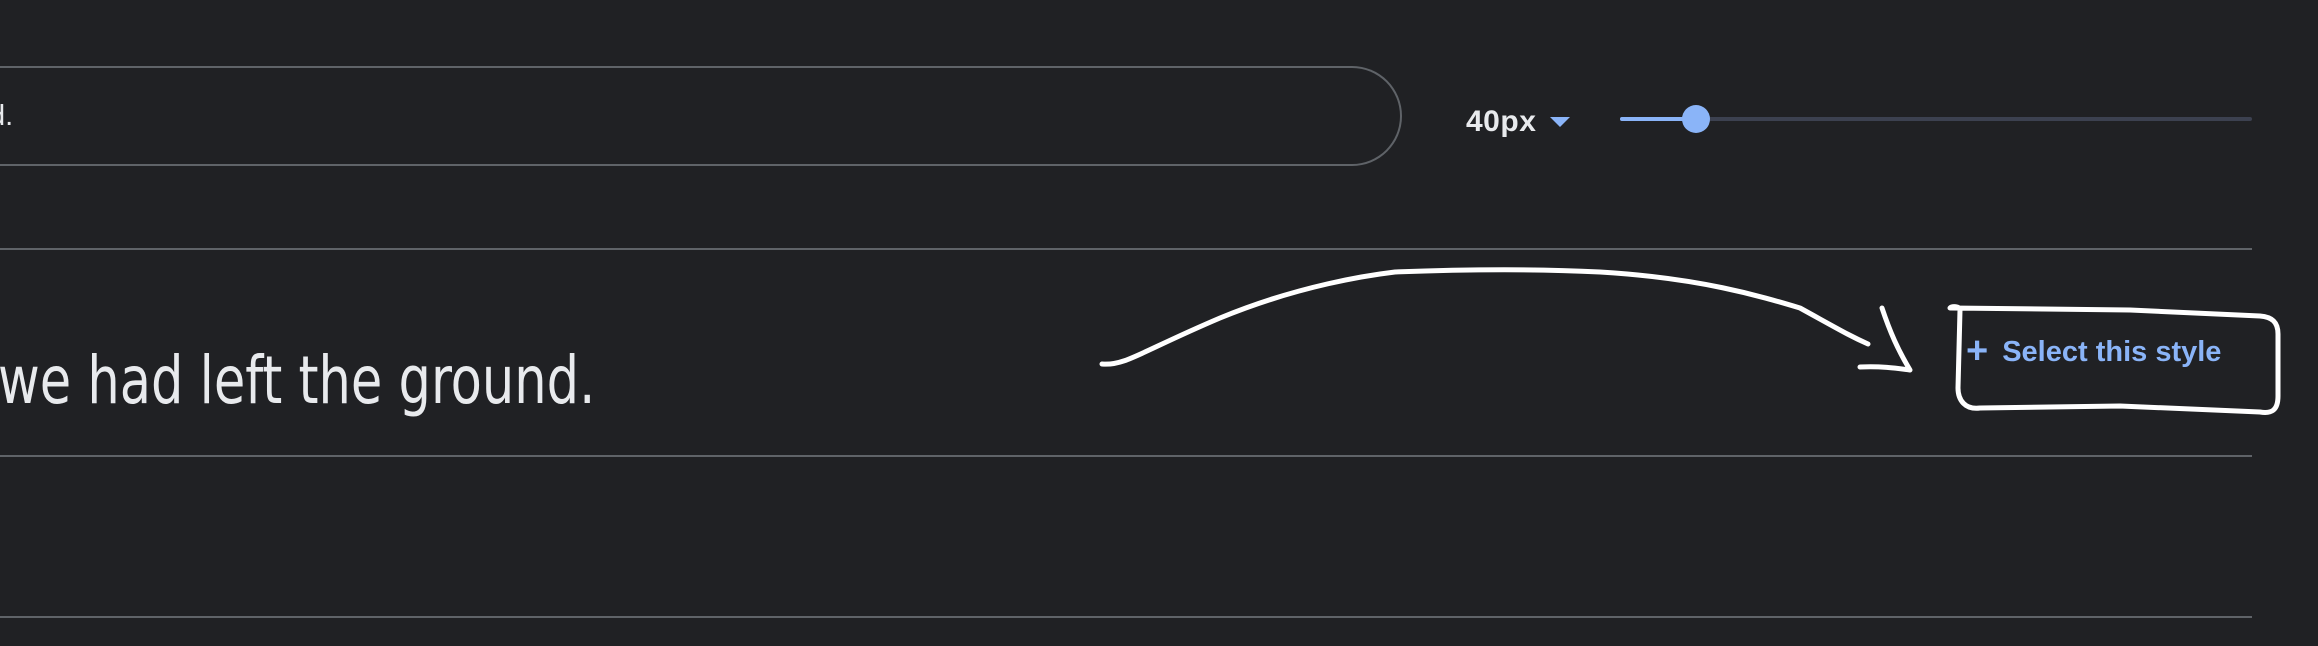 This screenshot has height=646, width=2318. I want to click on preview-text-value: d., so click(6, 116).